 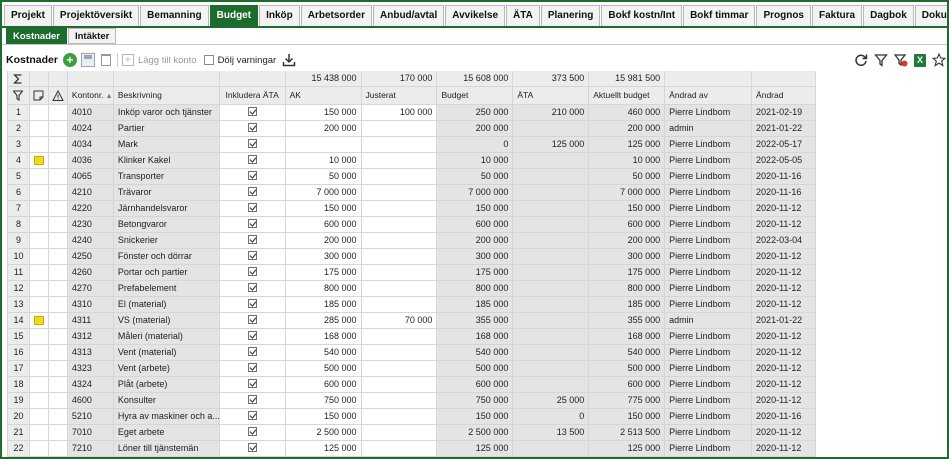 I want to click on cell-ak: 2 500 000, so click(x=323, y=433).